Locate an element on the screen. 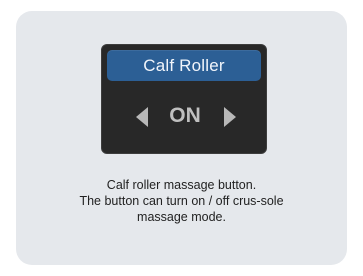 The height and width of the screenshot is (276, 363). description-line-2: The button can turn on / off crus-sole is located at coordinates (181, 201).